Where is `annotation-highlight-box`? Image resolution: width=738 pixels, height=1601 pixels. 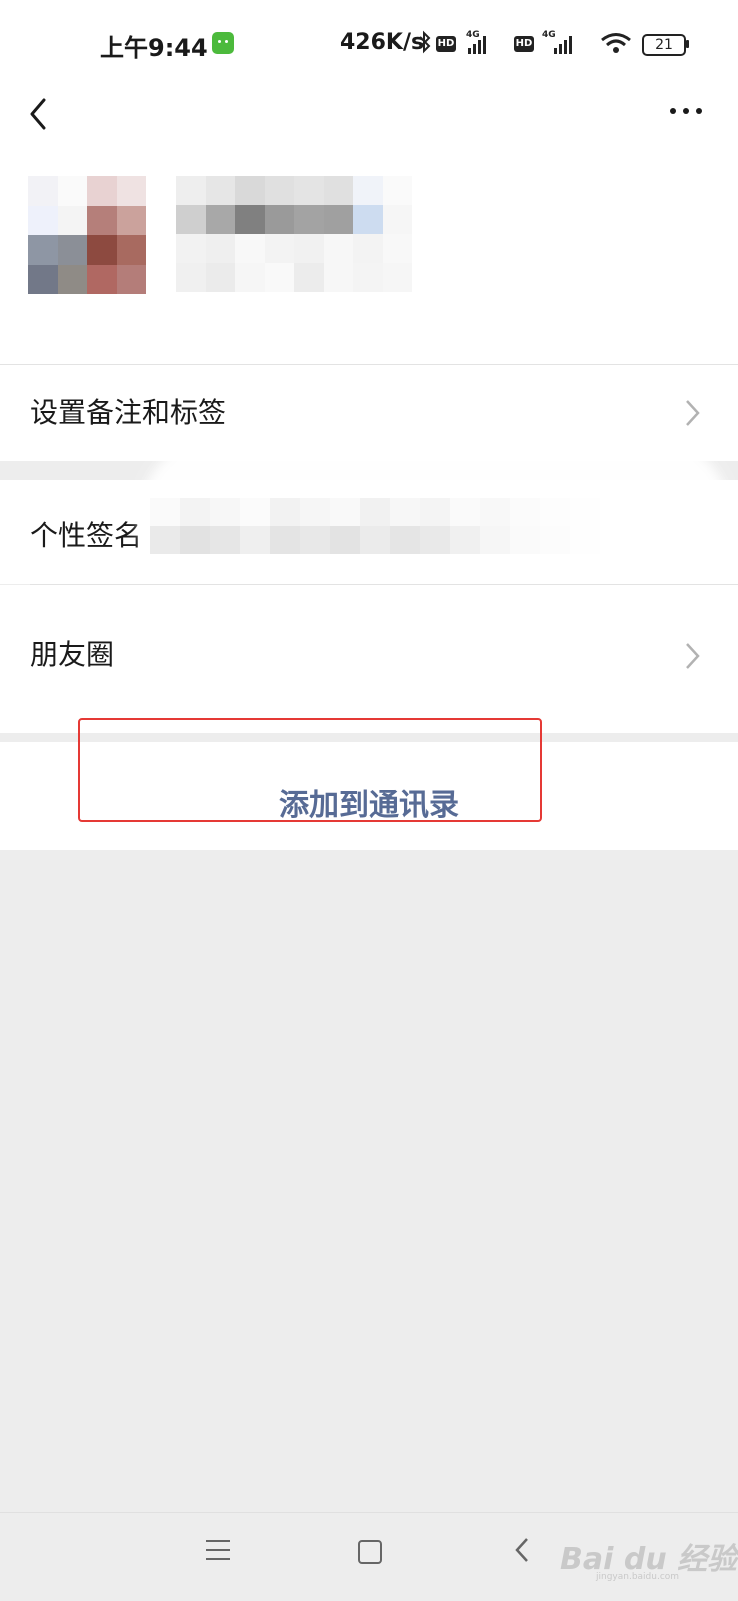 annotation-highlight-box is located at coordinates (310, 770).